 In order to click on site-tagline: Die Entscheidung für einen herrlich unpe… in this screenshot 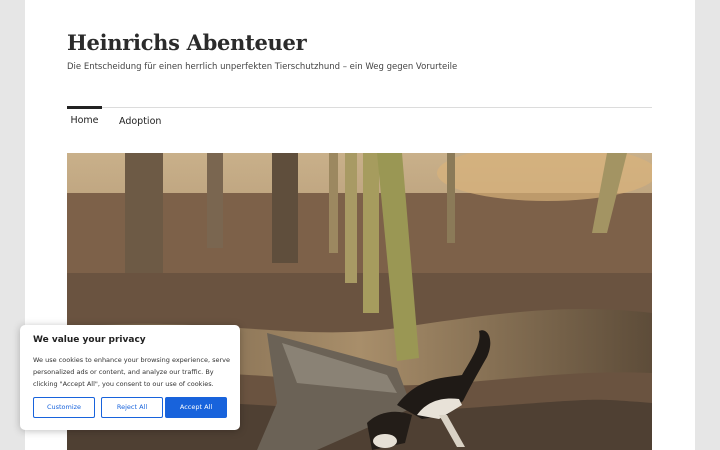, I will do `click(262, 67)`.